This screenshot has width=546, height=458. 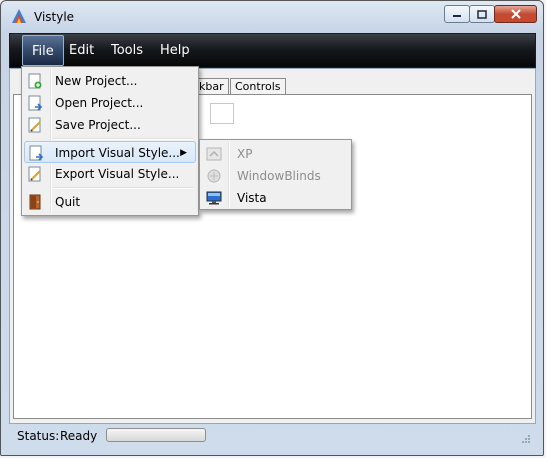 What do you see at coordinates (175, 50) in the screenshot?
I see `menu-help: Help` at bounding box center [175, 50].